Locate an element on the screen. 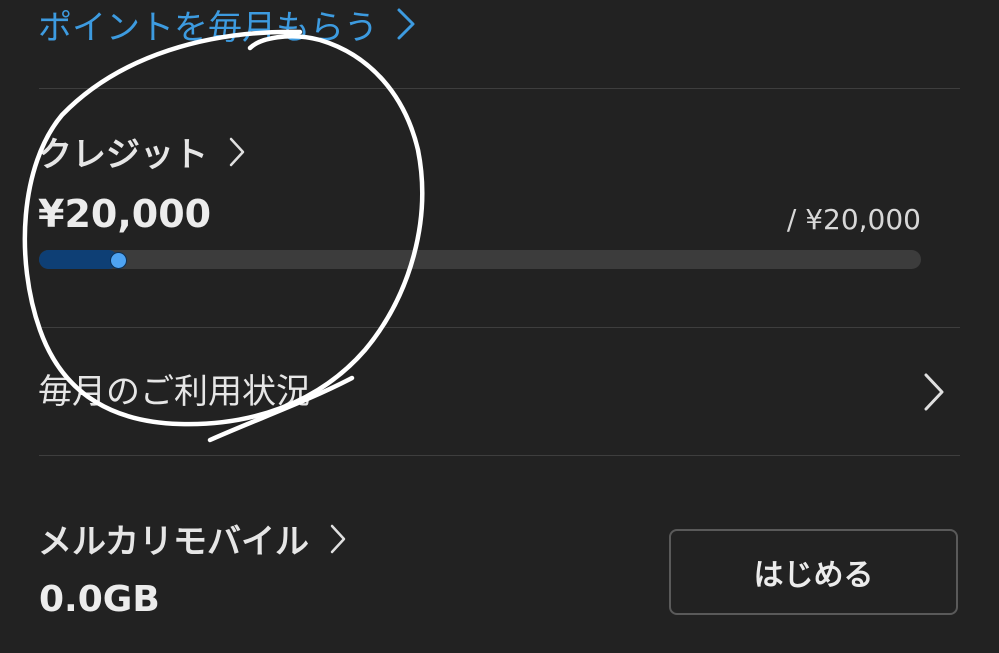 The image size is (999, 653). monthly-points-link: ポイントを毎月もらう is located at coordinates (227, 24).